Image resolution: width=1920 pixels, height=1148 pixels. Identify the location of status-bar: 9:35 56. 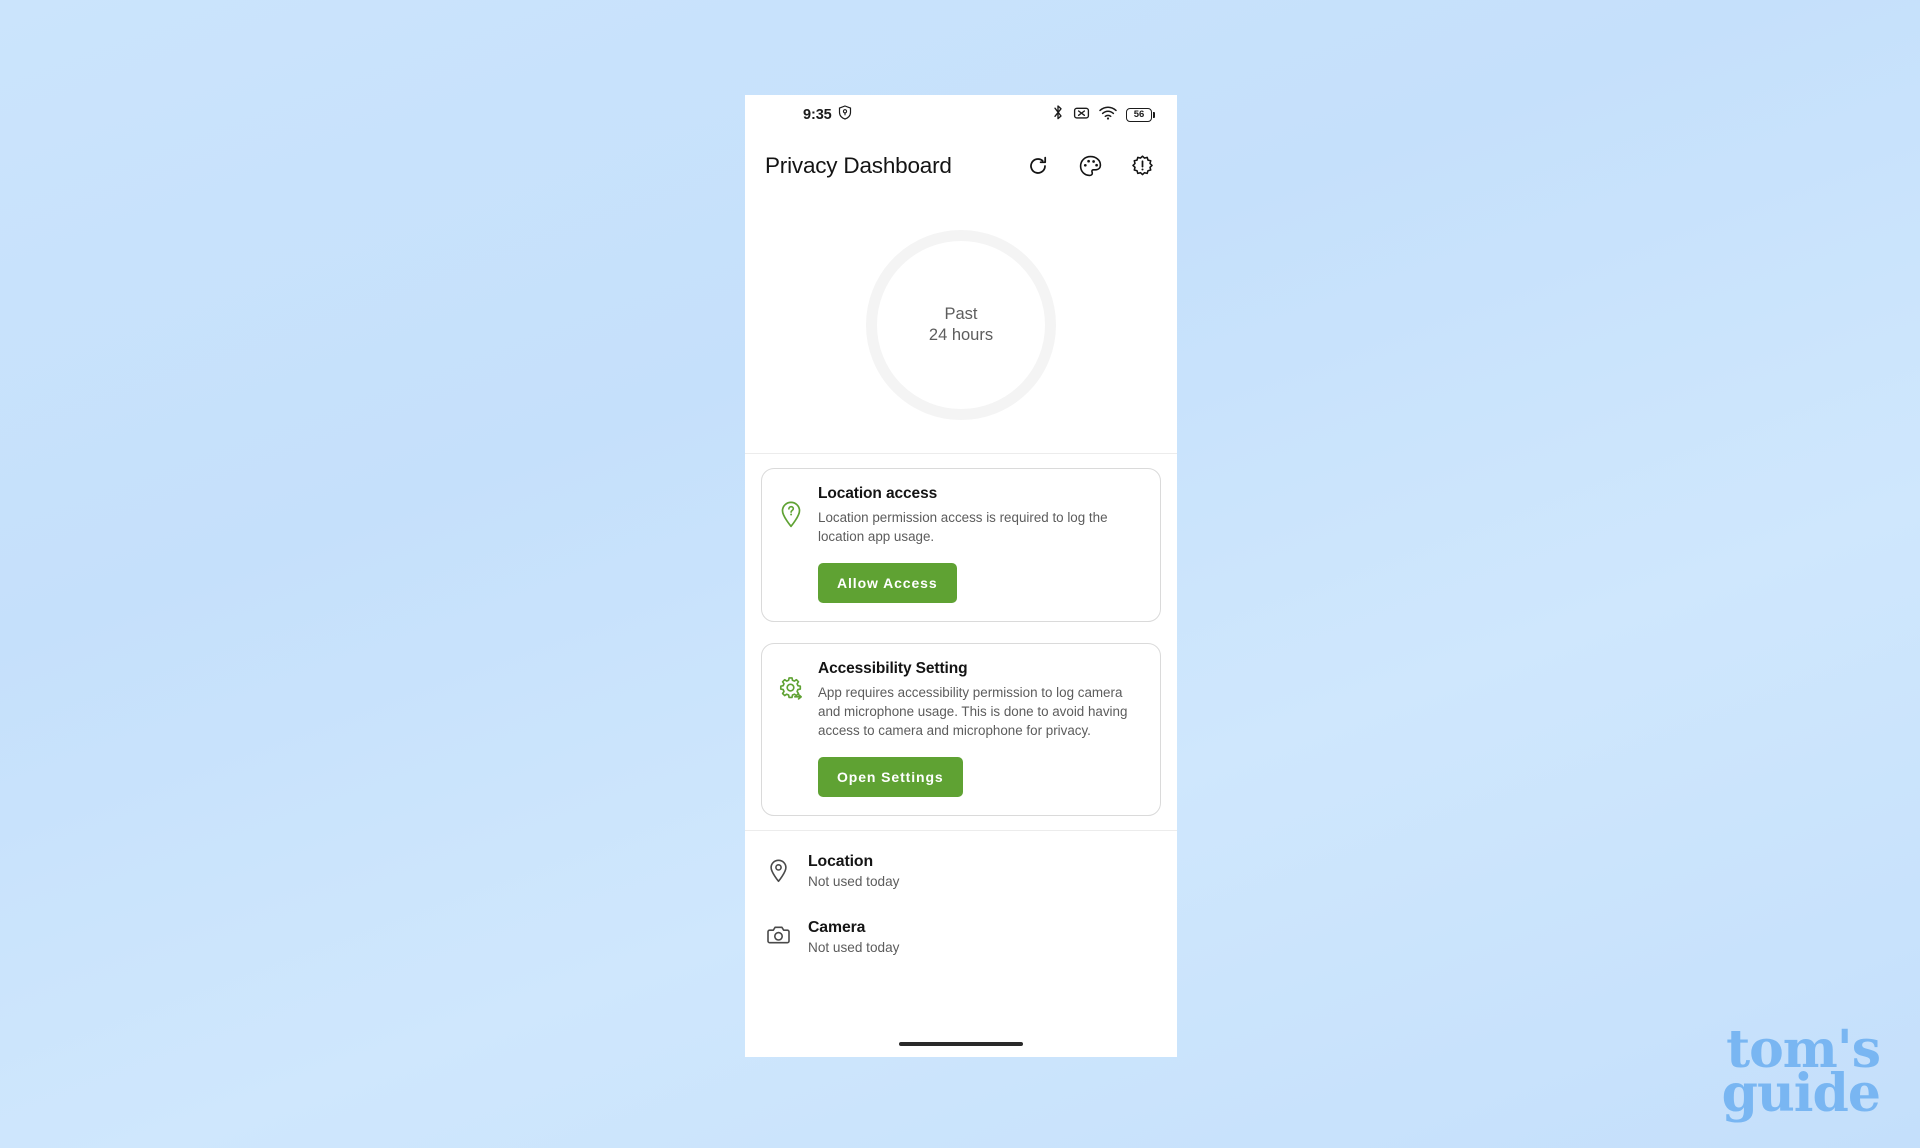
(961, 115).